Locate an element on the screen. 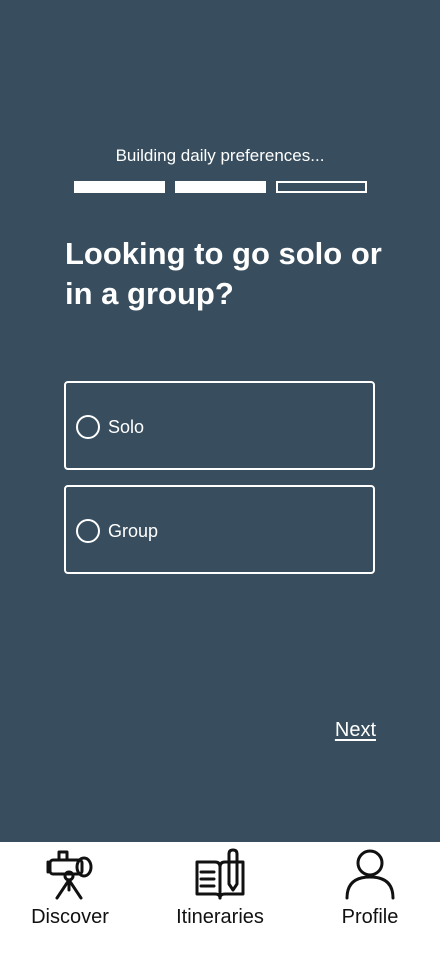 Image resolution: width=440 pixels, height=956 pixels. bottom-nav: Discover Itineraries Profile is located at coordinates (220, 899).